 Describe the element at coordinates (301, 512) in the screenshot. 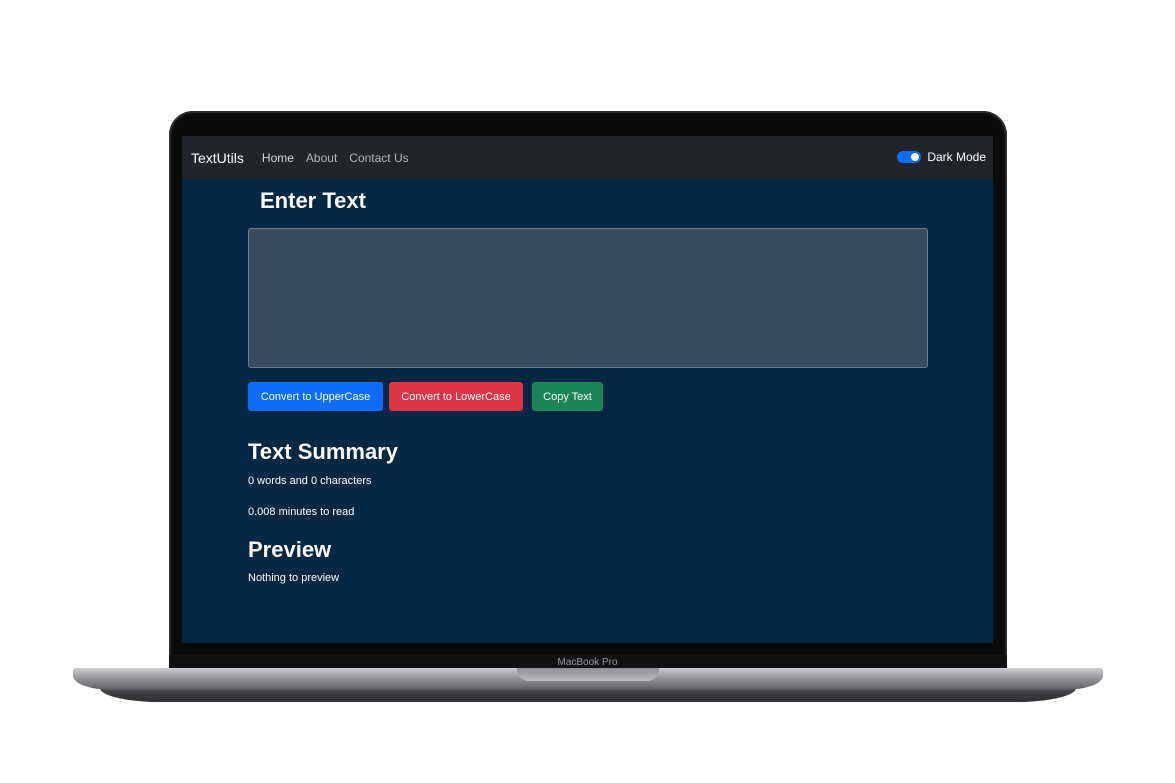

I see `read-time-text: 0.008 minutes to read` at that location.